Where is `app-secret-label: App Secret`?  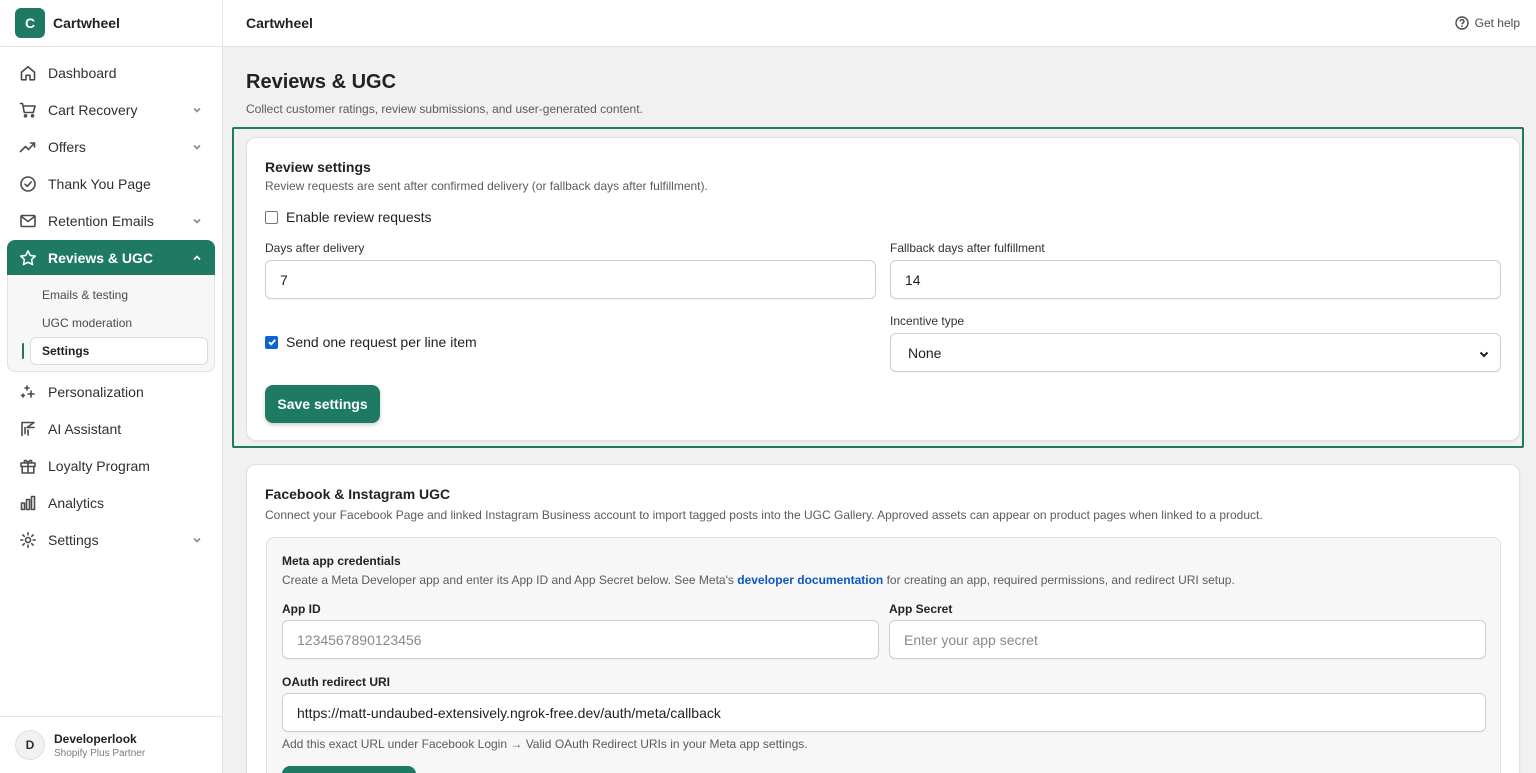
app-secret-label: App Secret is located at coordinates (921, 609).